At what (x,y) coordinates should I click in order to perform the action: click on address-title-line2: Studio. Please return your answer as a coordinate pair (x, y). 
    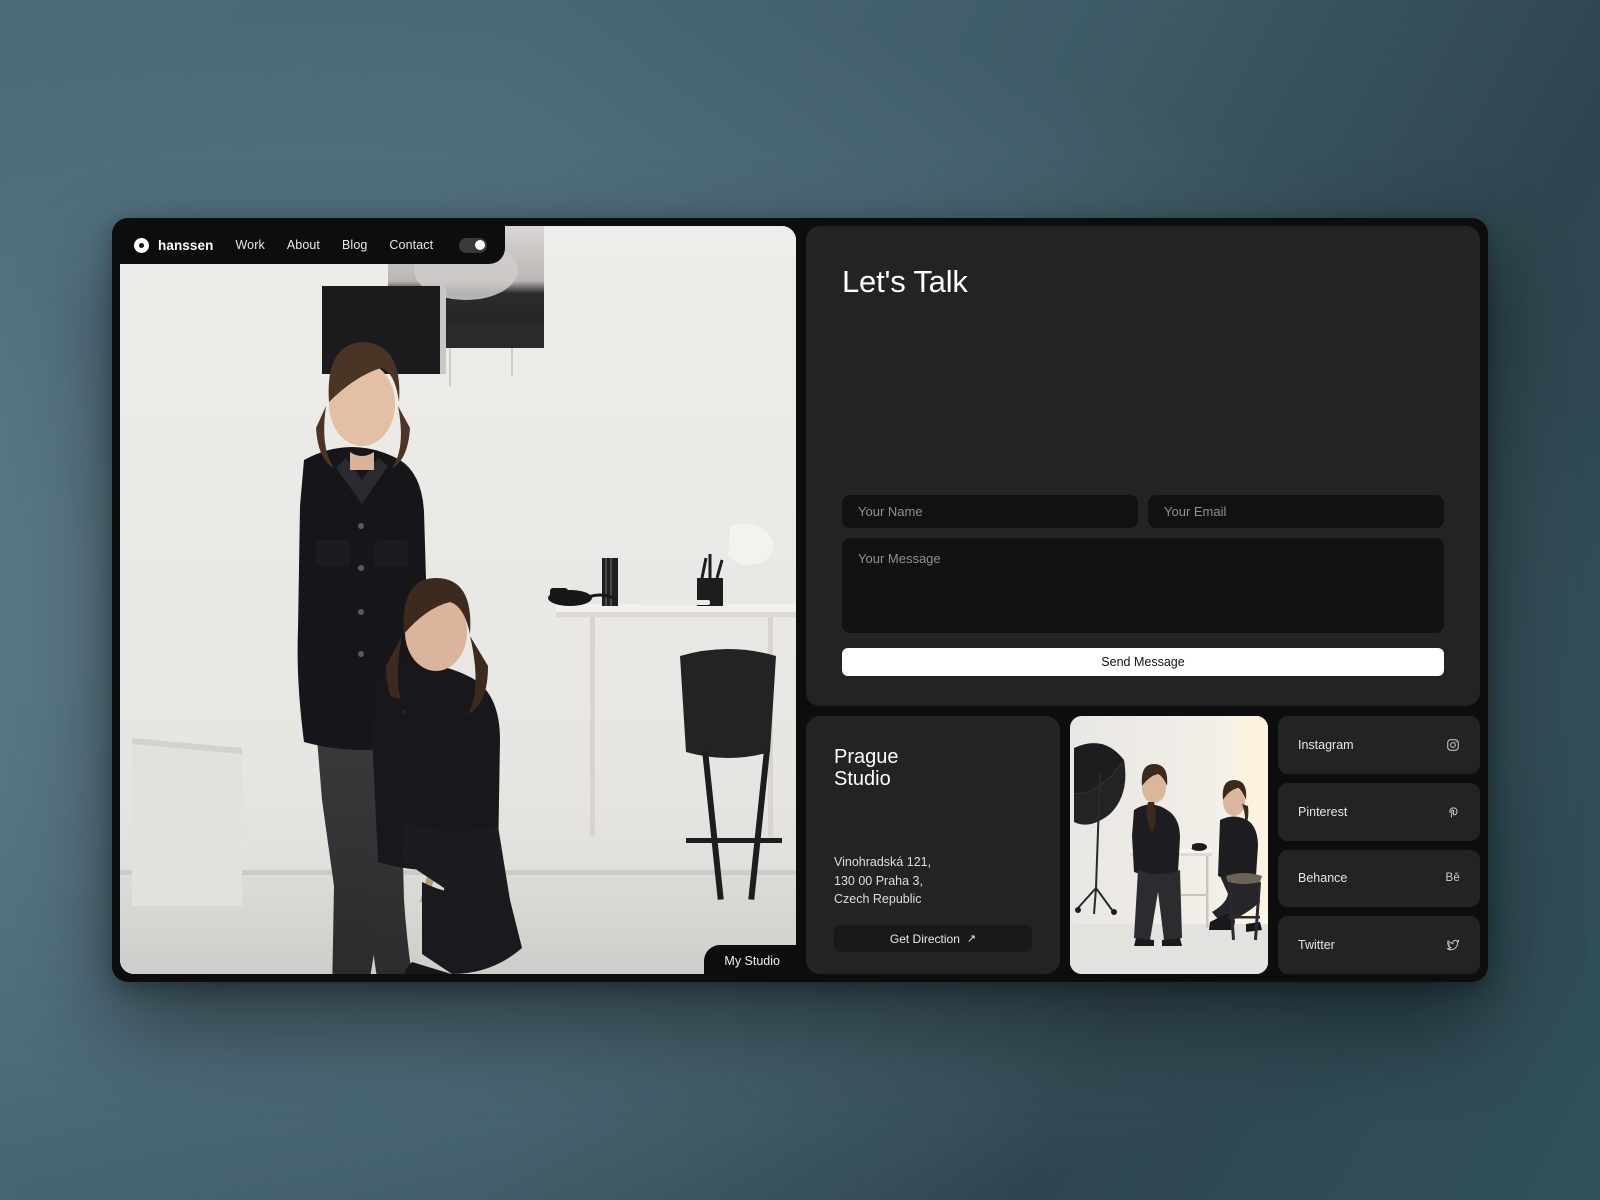
    Looking at the image, I should click on (862, 779).